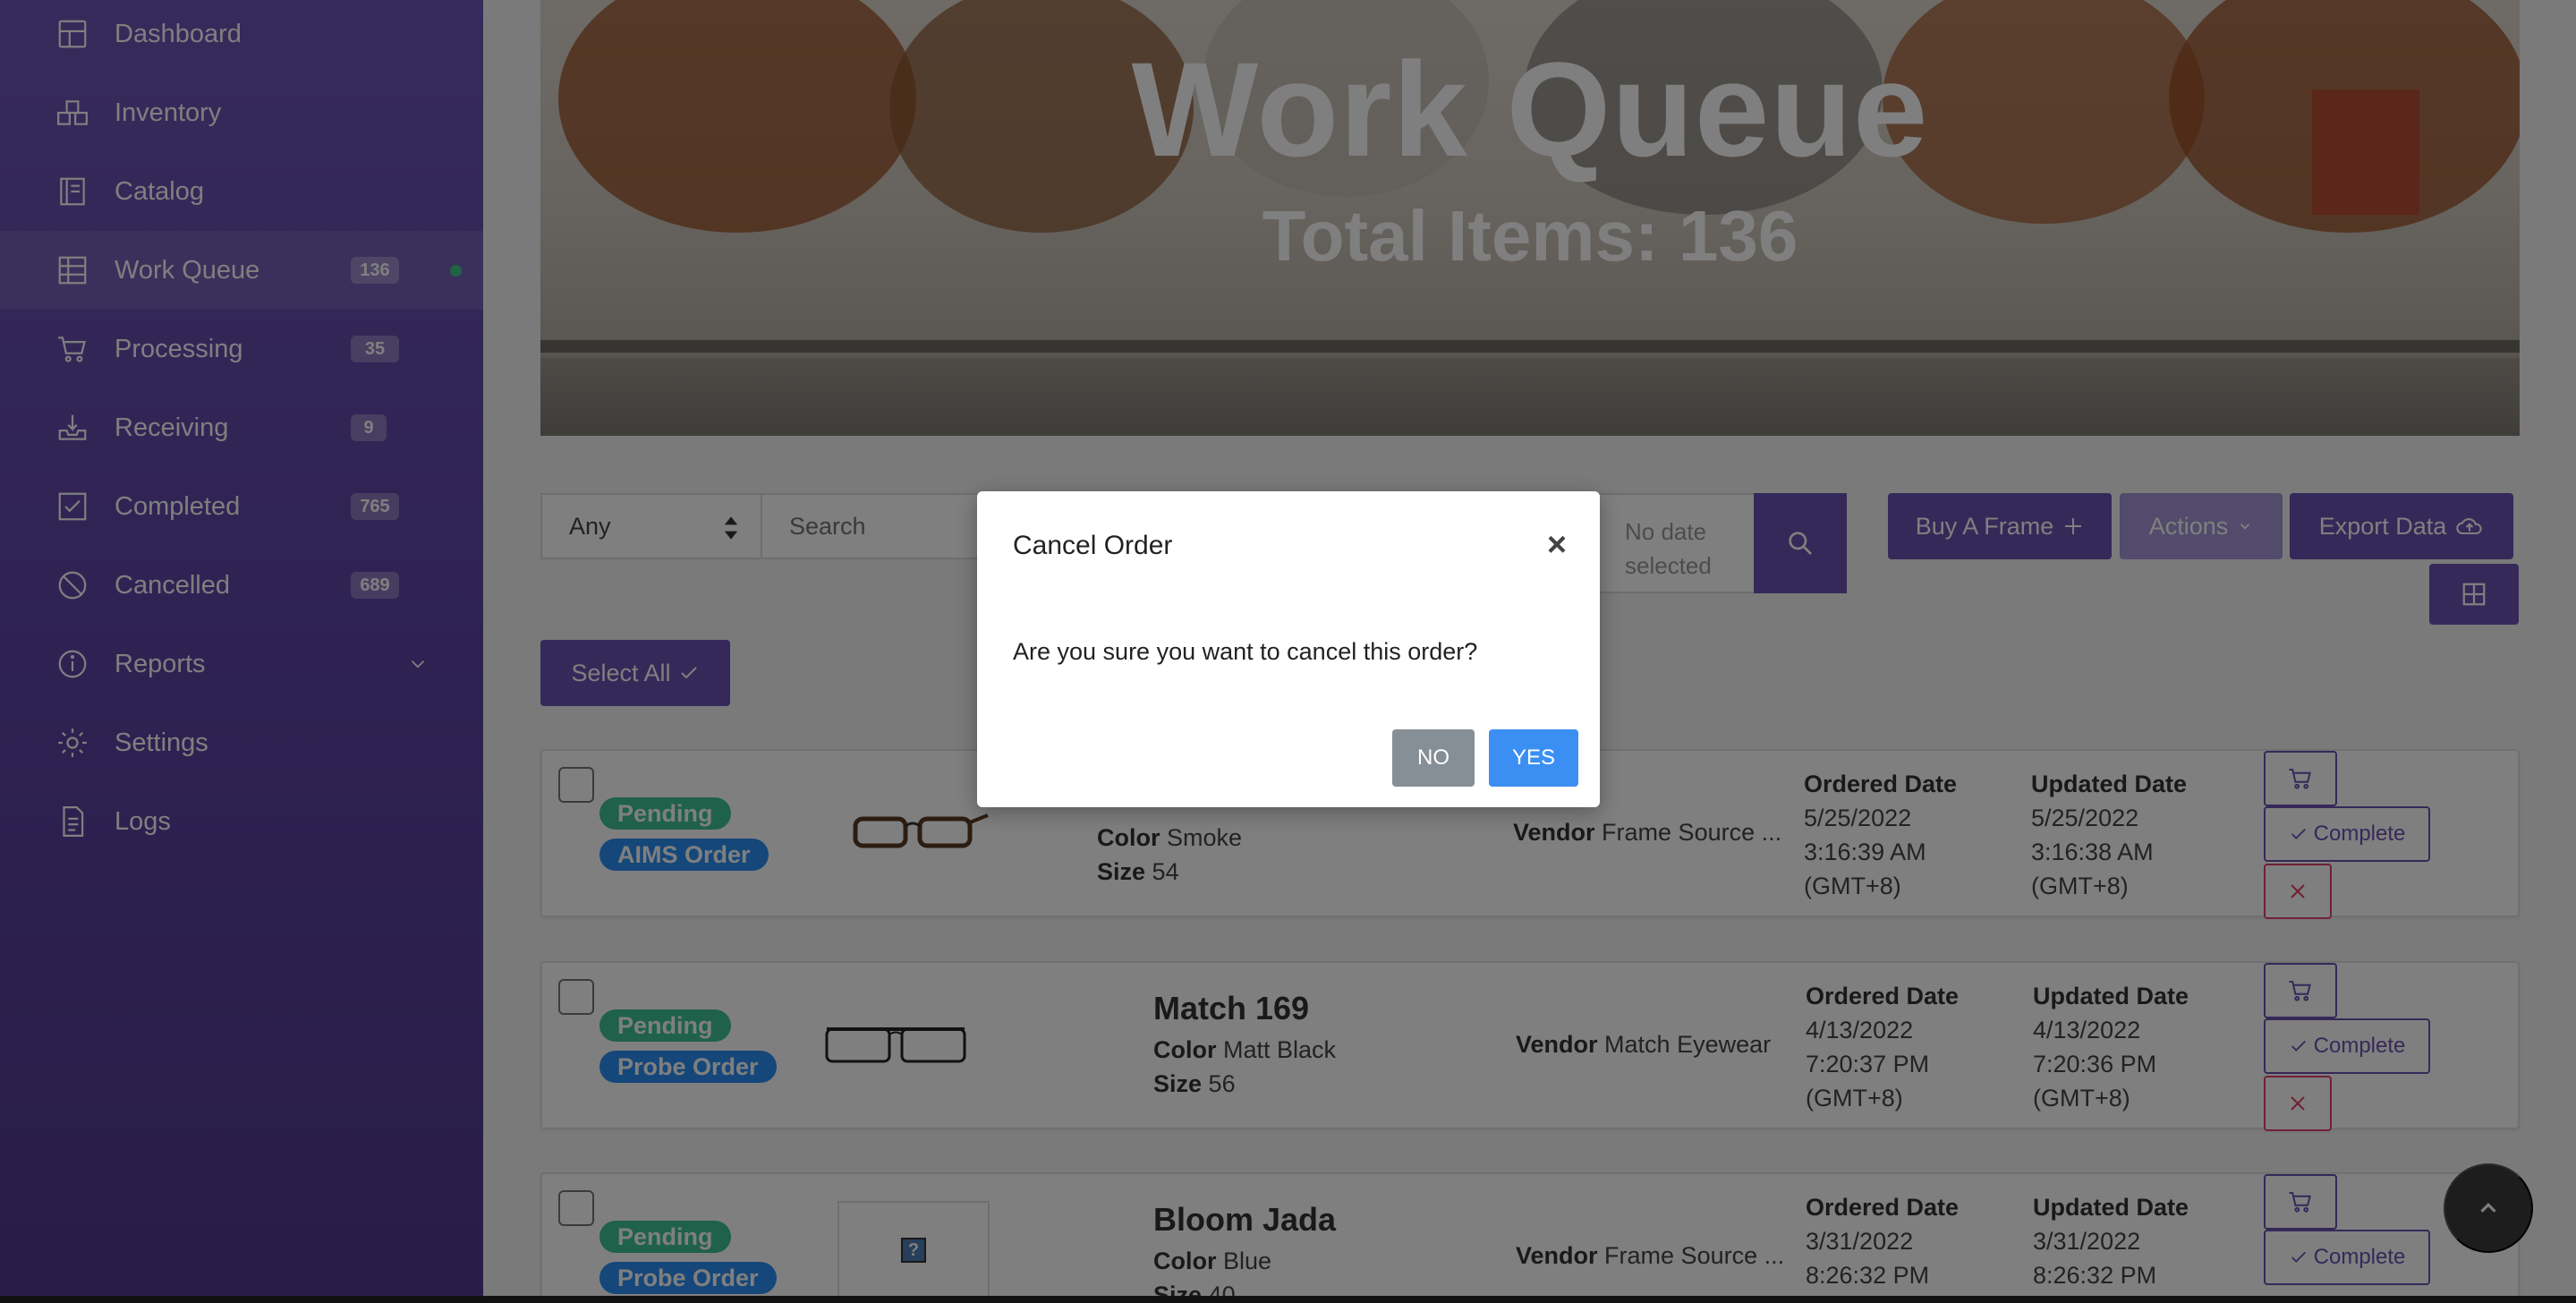  I want to click on close-icon: ×, so click(1557, 545).